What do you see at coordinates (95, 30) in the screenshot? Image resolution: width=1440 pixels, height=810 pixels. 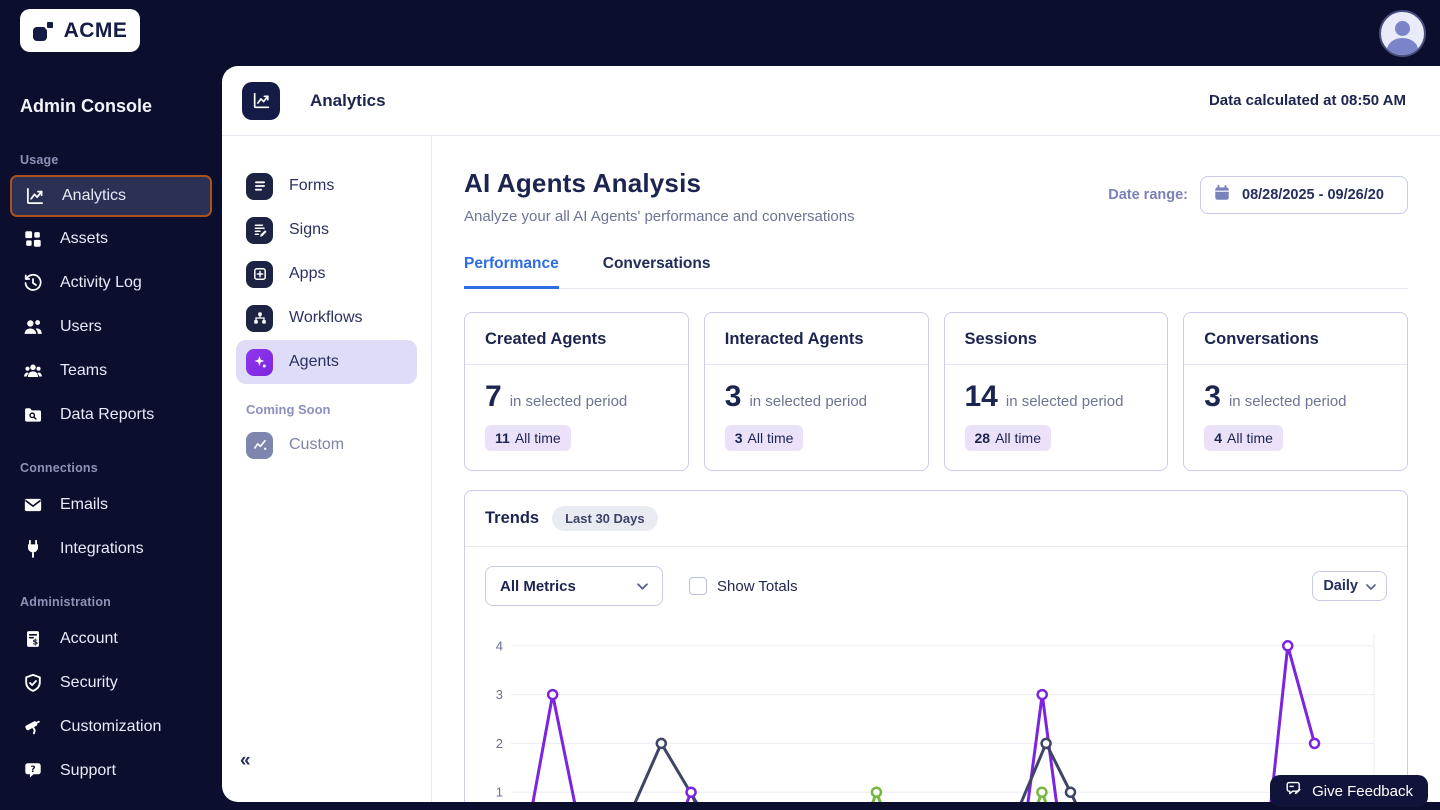 I see `logo-text: ACME` at bounding box center [95, 30].